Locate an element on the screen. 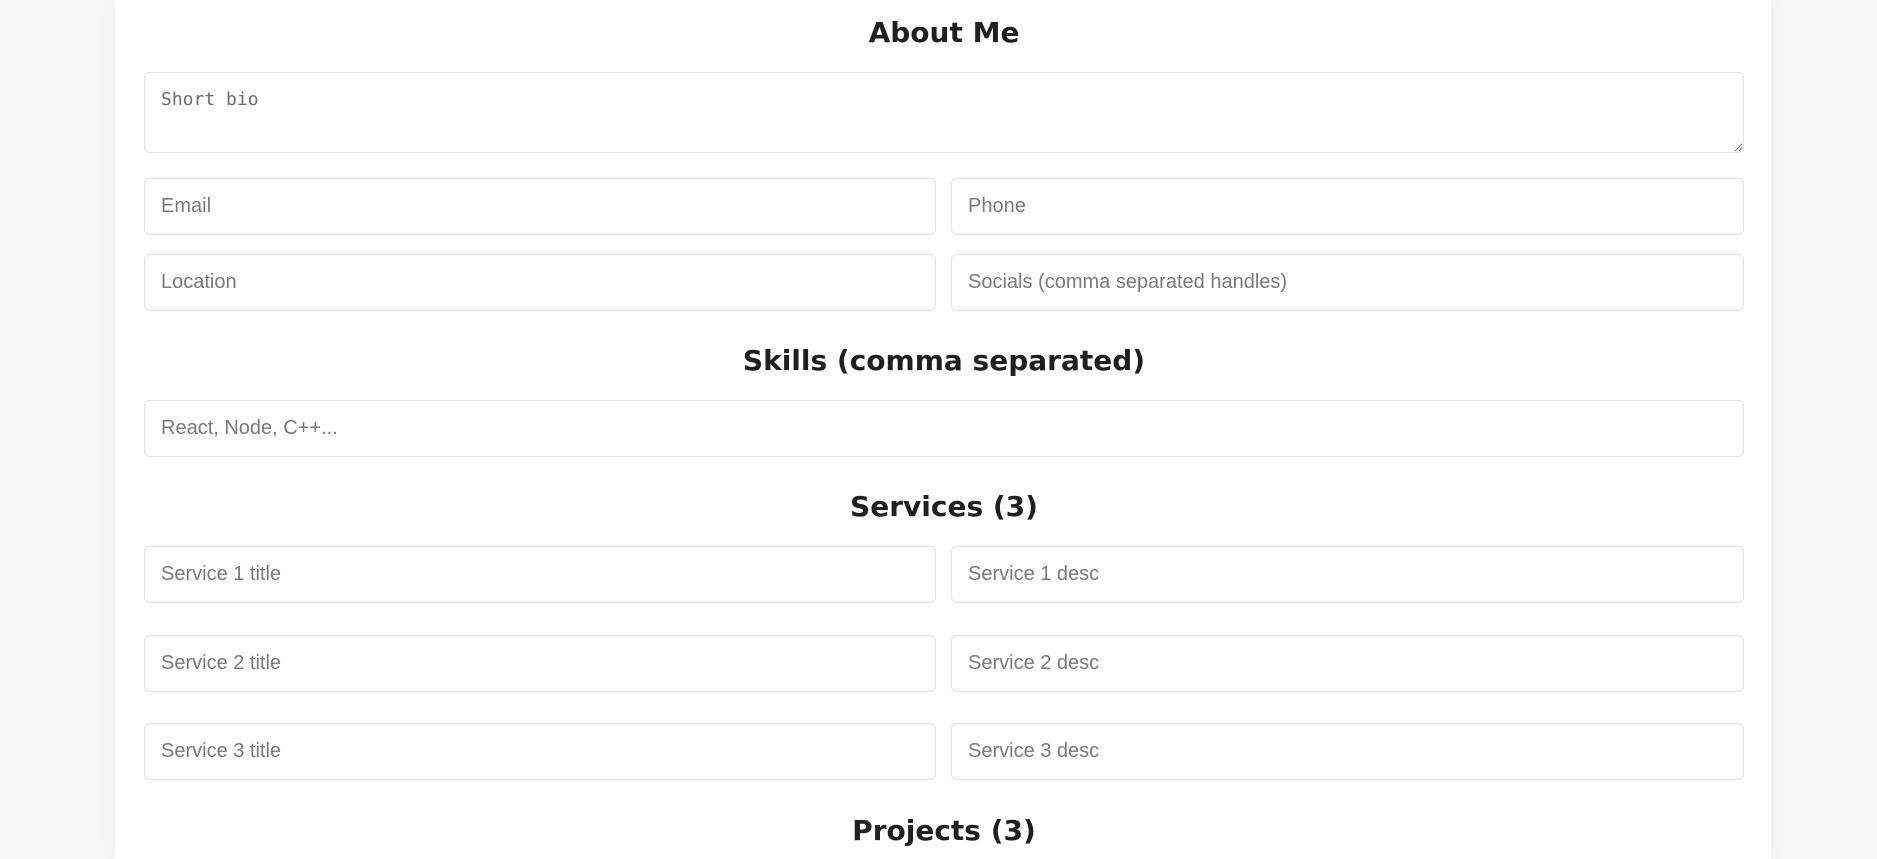  about-heading: About Me is located at coordinates (944, 32).